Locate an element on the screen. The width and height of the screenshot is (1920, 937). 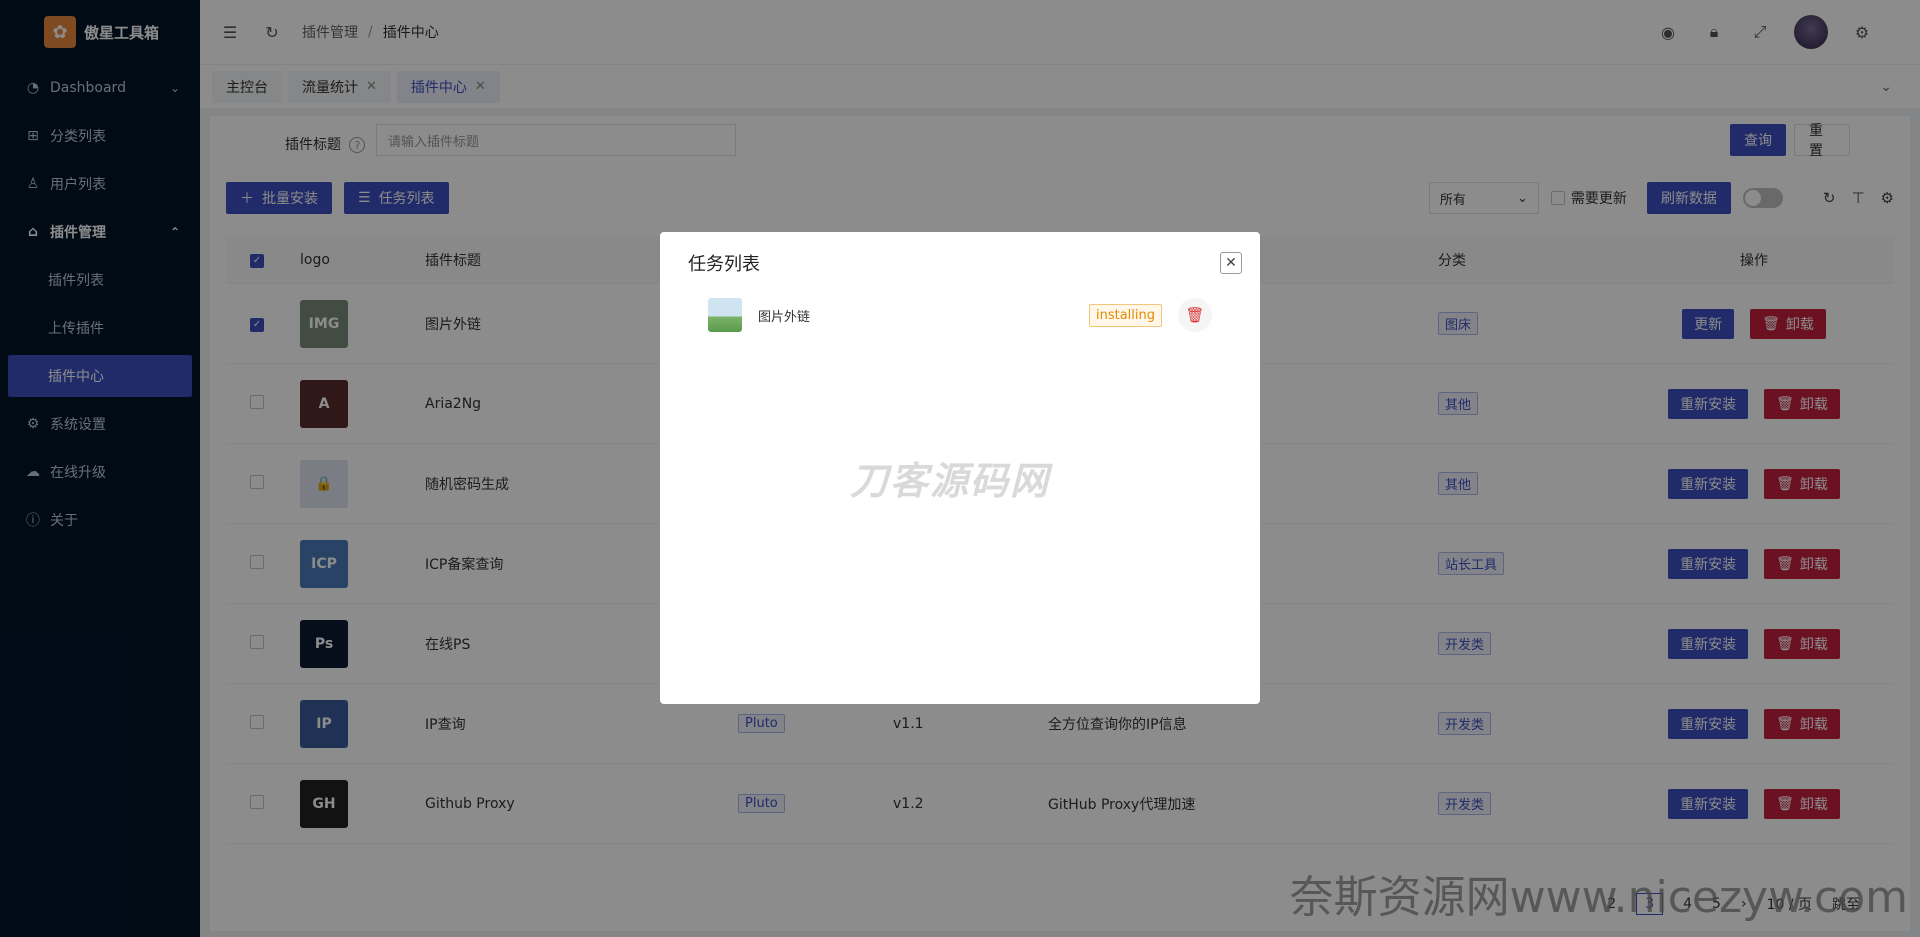
watermark: 刀客源码网 is located at coordinates (950, 481).